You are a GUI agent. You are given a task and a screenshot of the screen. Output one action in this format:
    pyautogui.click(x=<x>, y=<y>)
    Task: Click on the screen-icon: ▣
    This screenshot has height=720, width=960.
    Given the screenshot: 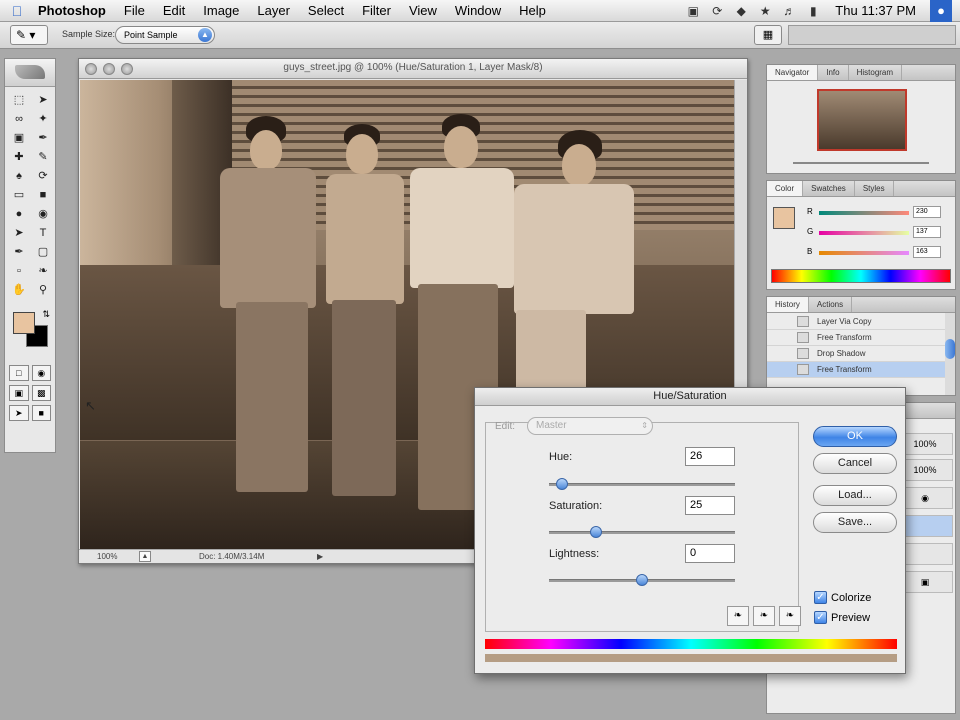 What is the action you would take?
    pyautogui.click(x=693, y=11)
    